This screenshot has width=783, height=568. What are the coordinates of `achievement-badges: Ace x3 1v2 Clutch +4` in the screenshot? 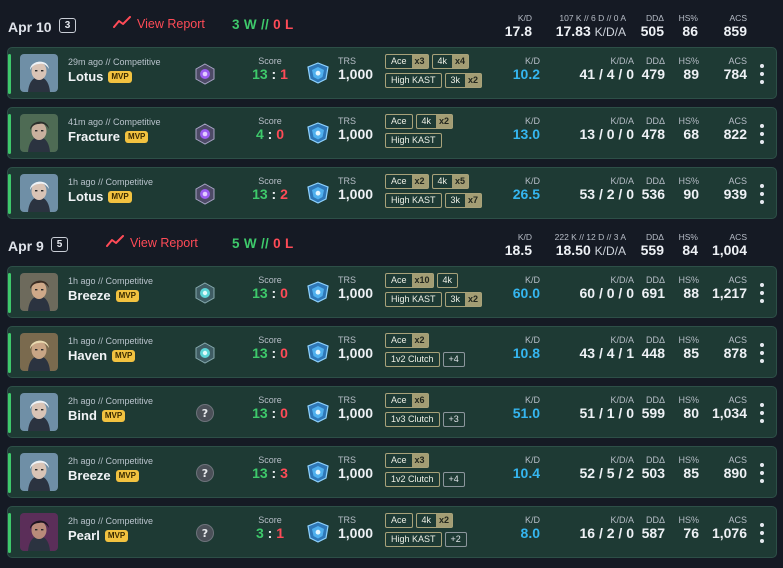 It's located at (445, 472).